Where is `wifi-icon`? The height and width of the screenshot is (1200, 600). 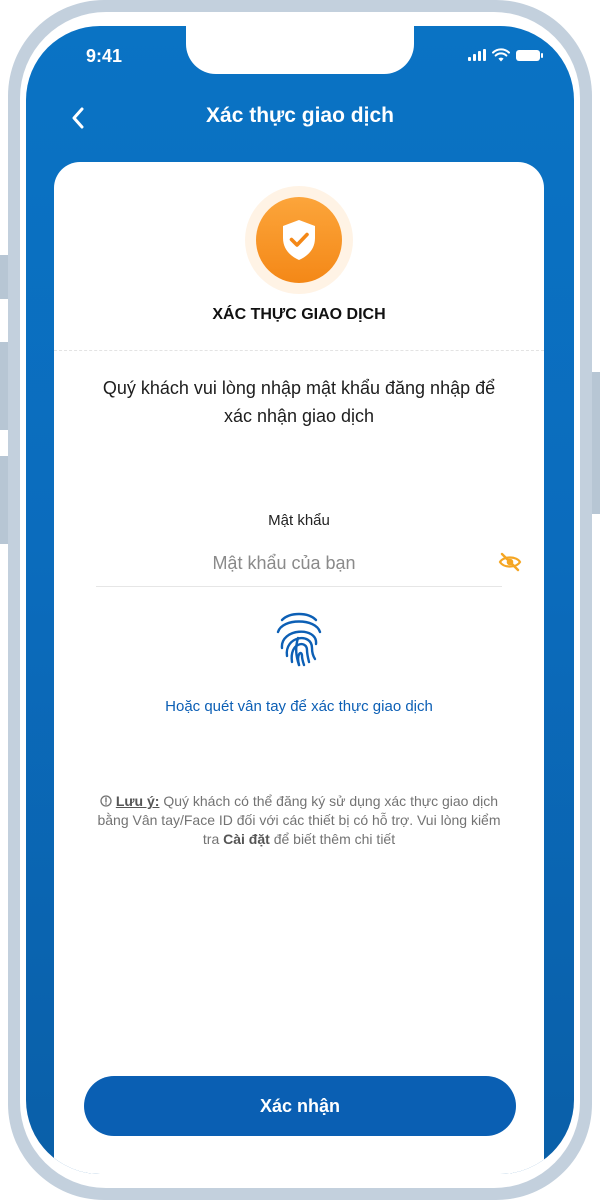 wifi-icon is located at coordinates (501, 55).